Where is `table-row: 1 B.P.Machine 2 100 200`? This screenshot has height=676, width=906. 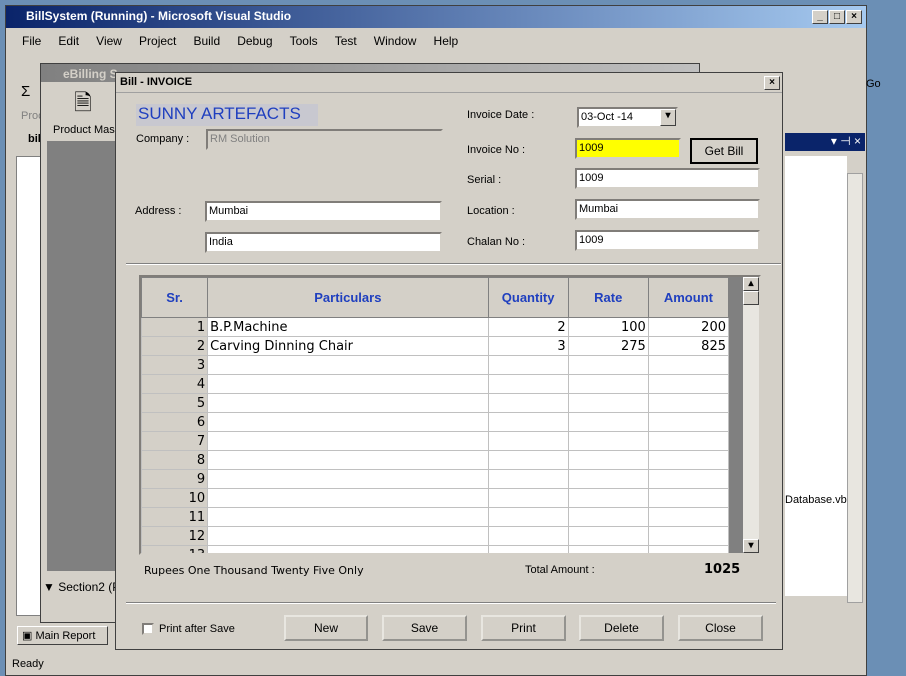
table-row: 1 B.P.Machine 2 100 200 is located at coordinates (435, 327).